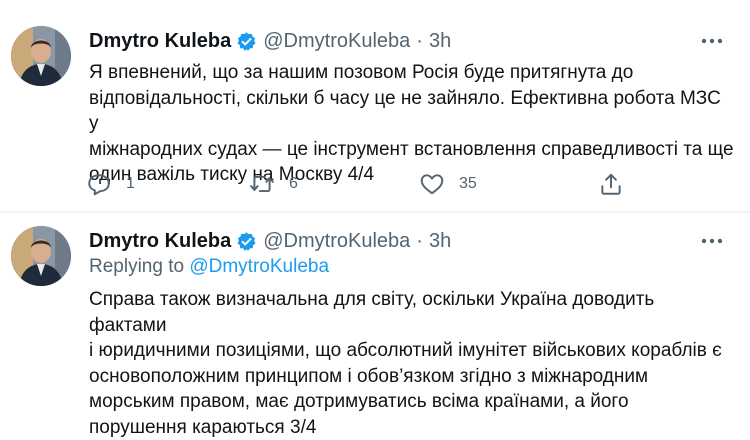 The width and height of the screenshot is (750, 440). I want to click on retweet-button: 6, so click(273, 184).